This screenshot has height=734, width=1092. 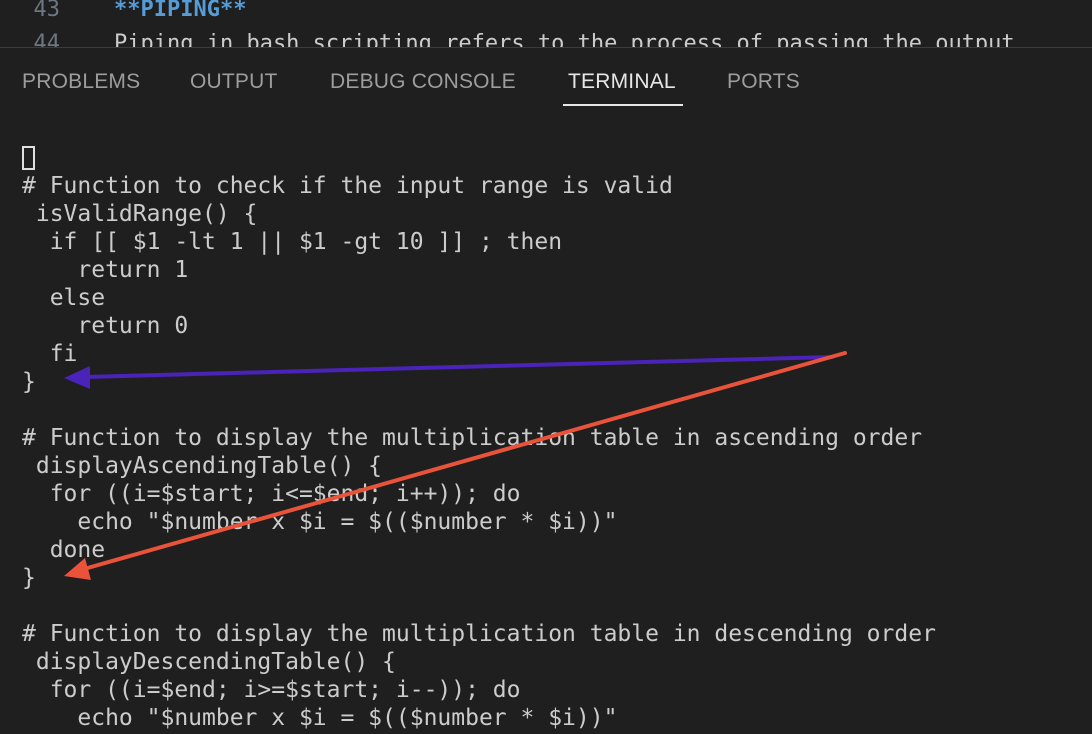 What do you see at coordinates (180, 11) in the screenshot?
I see `editor-line-text: **PIPING**` at bounding box center [180, 11].